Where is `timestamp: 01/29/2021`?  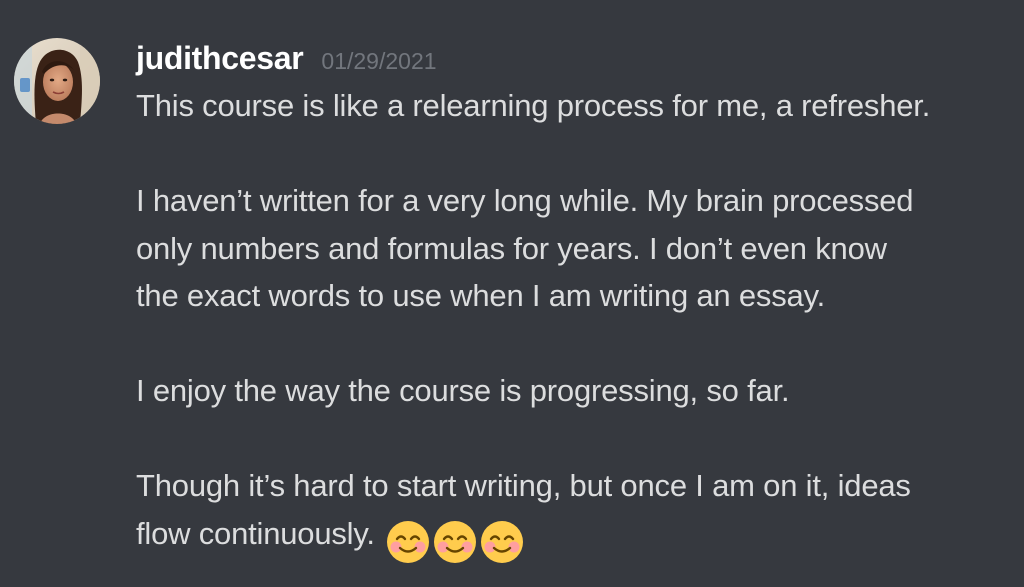
timestamp: 01/29/2021 is located at coordinates (378, 61).